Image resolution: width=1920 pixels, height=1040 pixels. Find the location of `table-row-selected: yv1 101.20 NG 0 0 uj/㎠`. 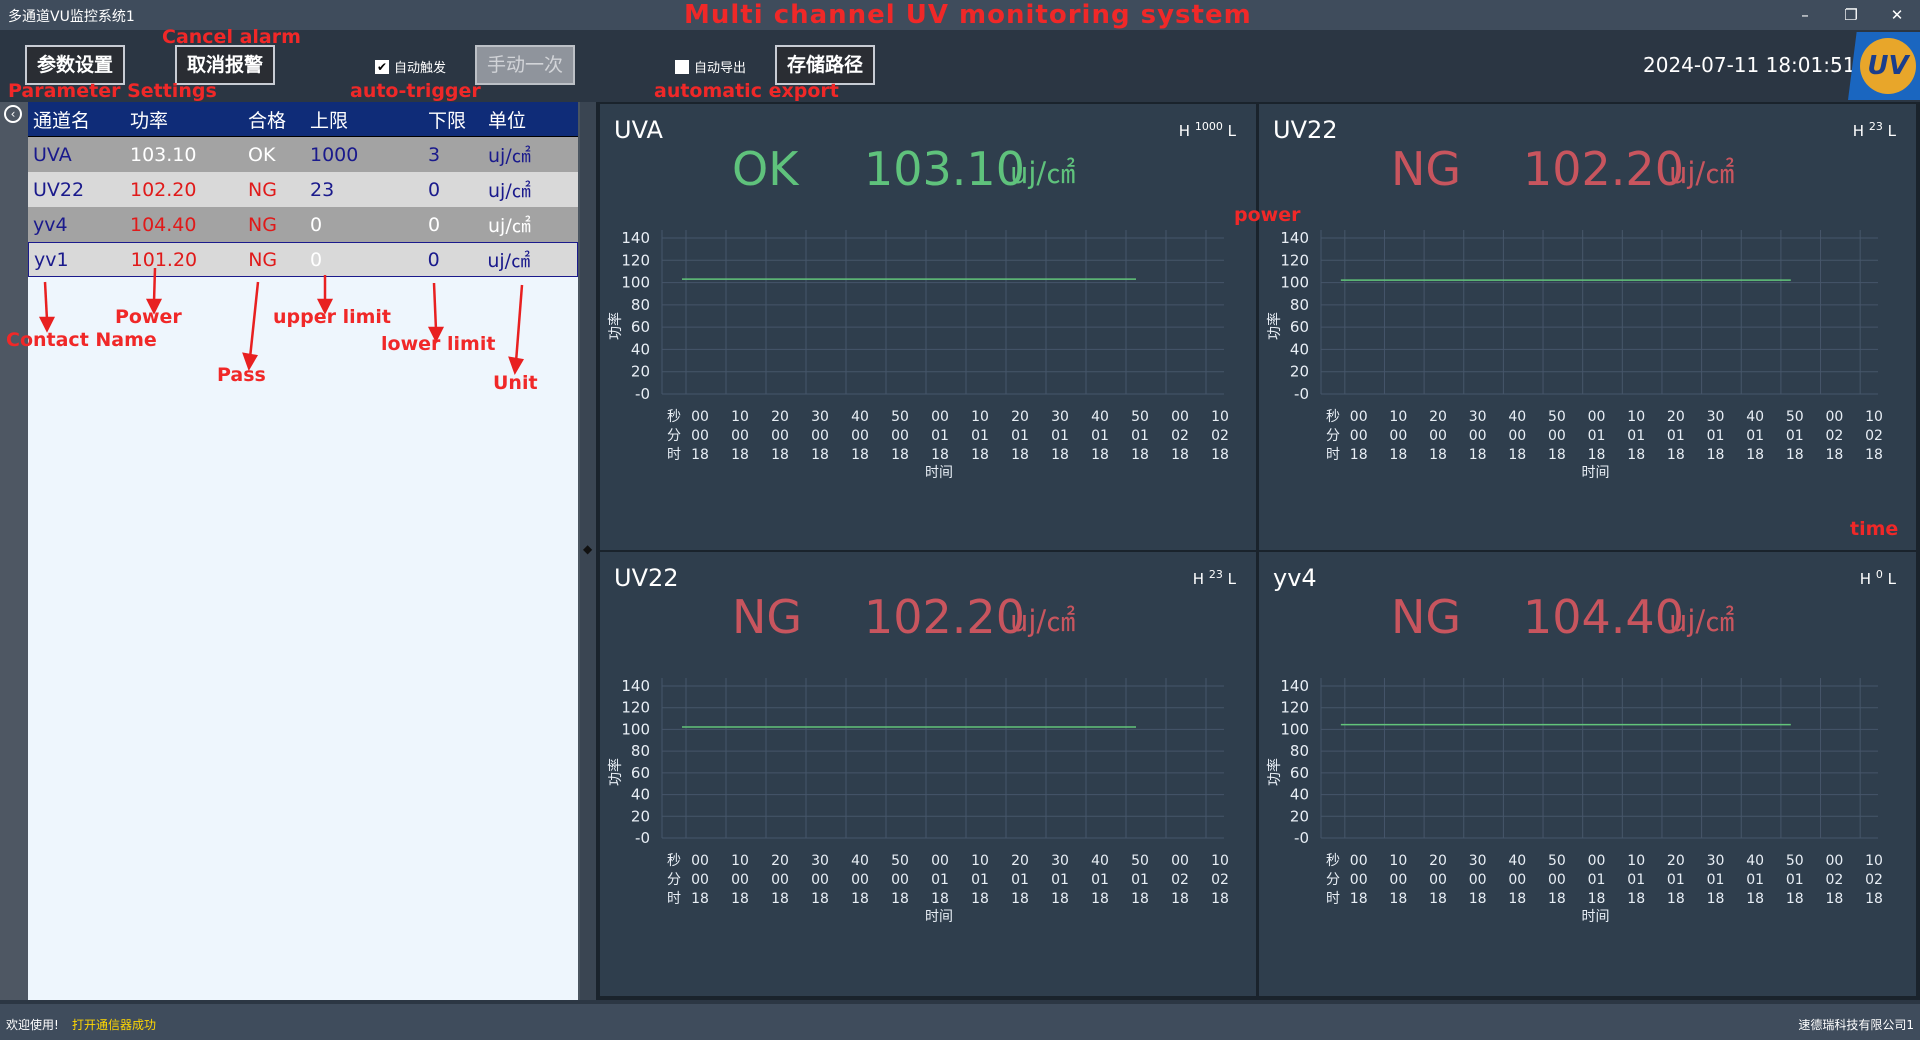

table-row-selected: yv1 101.20 NG 0 0 uj/㎠ is located at coordinates (303, 259).